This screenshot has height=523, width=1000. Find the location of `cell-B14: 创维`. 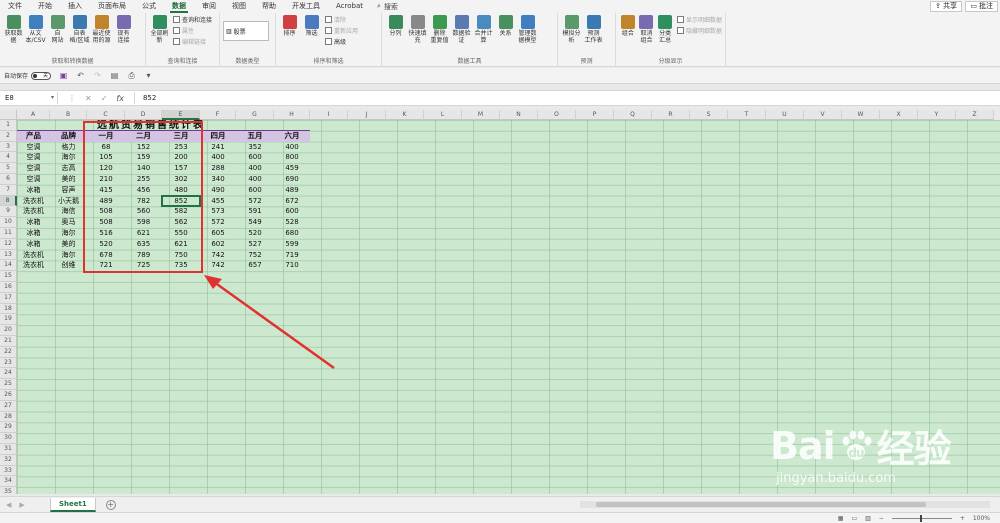

cell-B14: 创维 is located at coordinates (68, 265).